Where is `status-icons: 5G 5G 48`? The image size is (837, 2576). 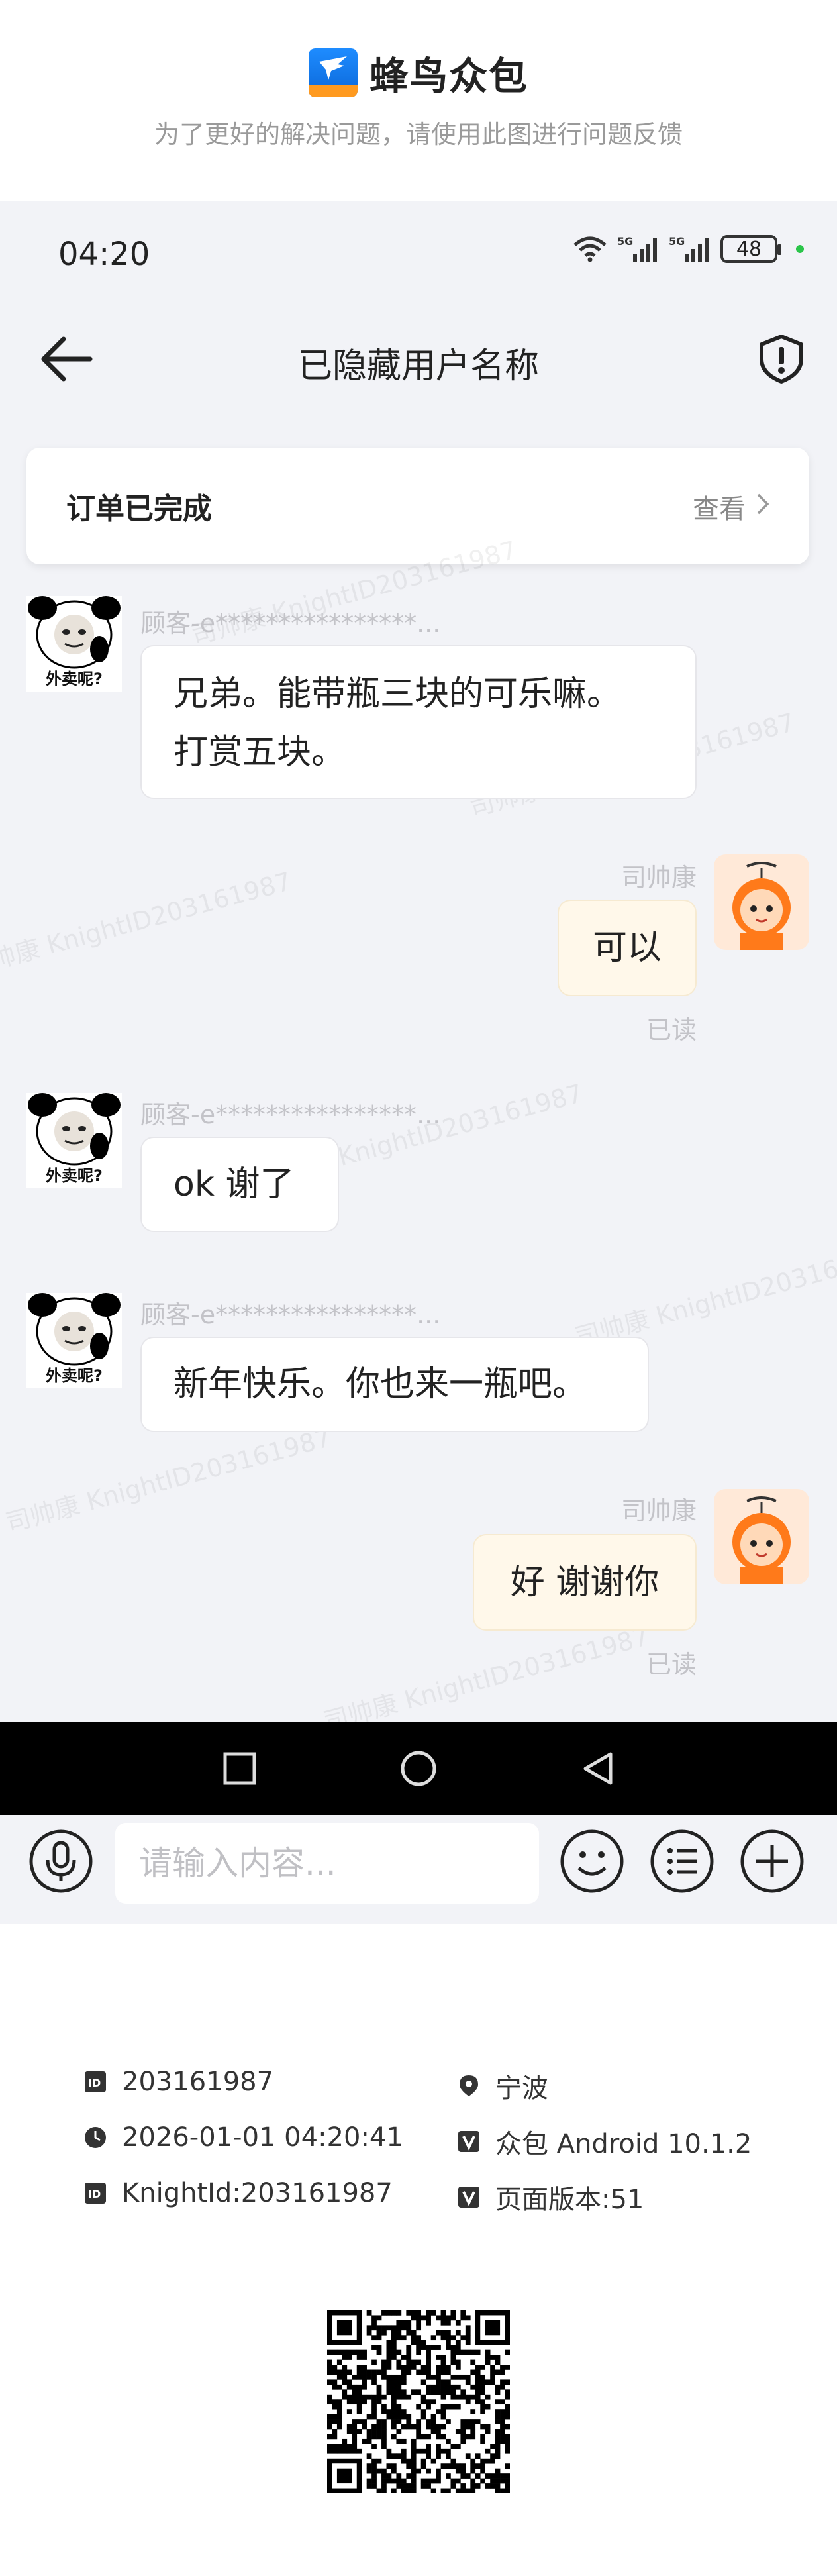 status-icons: 5G 5G 48 is located at coordinates (688, 249).